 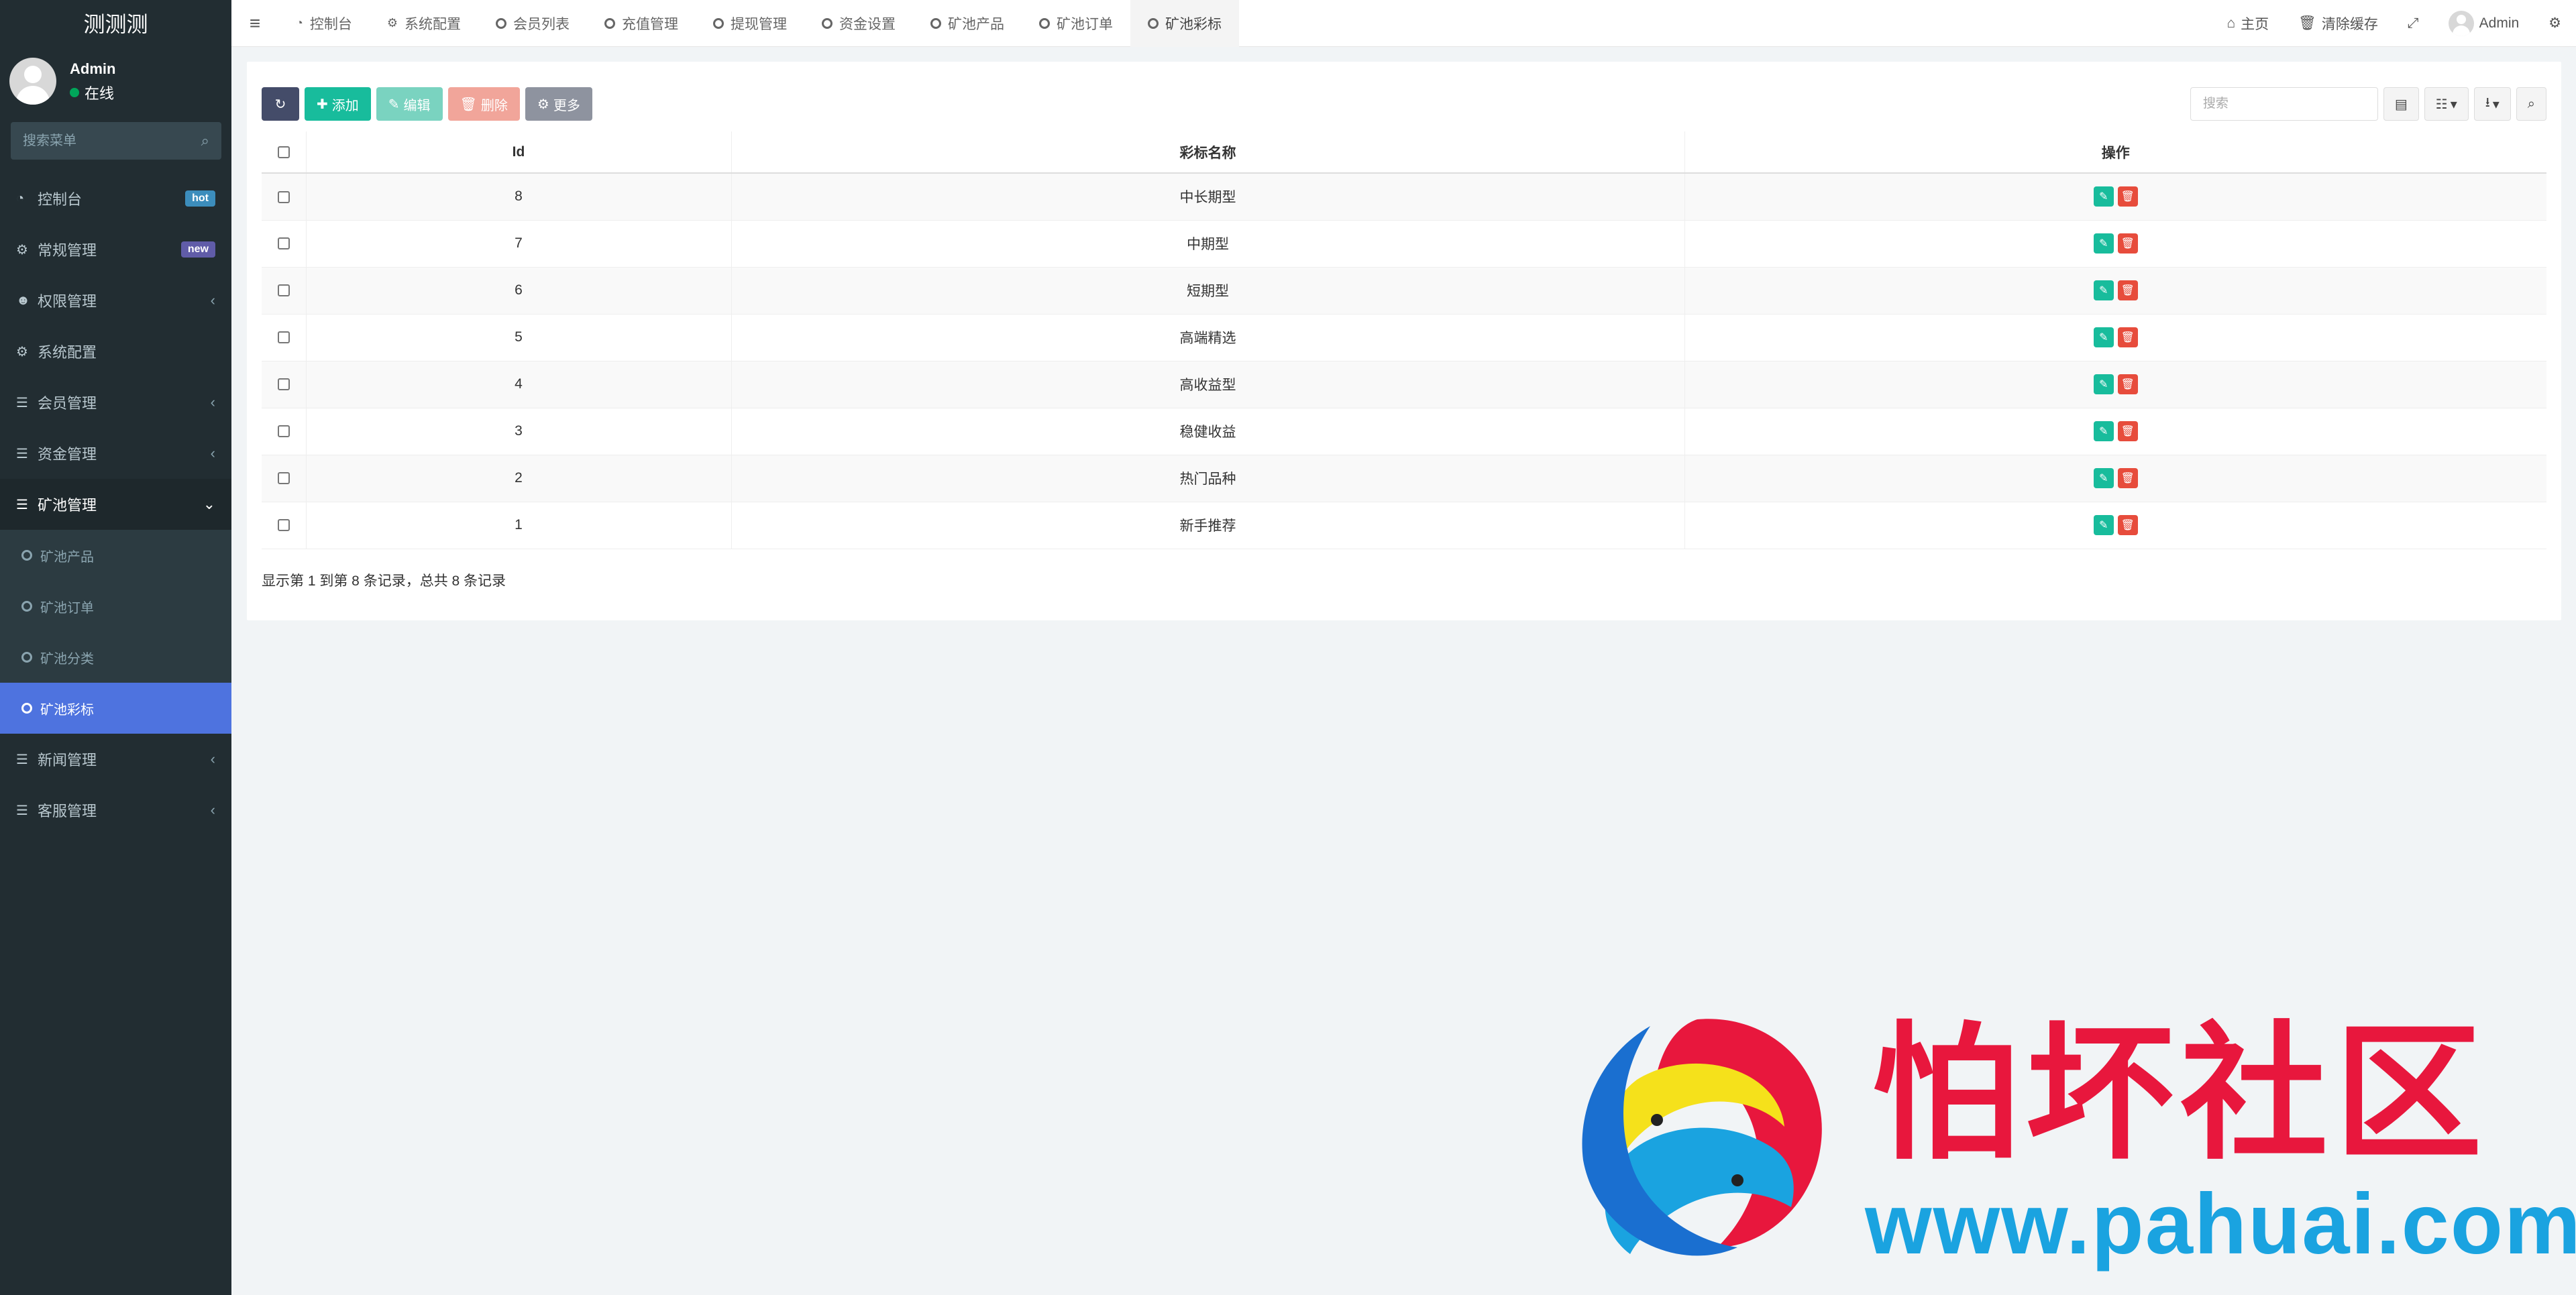 I want to click on plus-icon: ✚, so click(x=322, y=105).